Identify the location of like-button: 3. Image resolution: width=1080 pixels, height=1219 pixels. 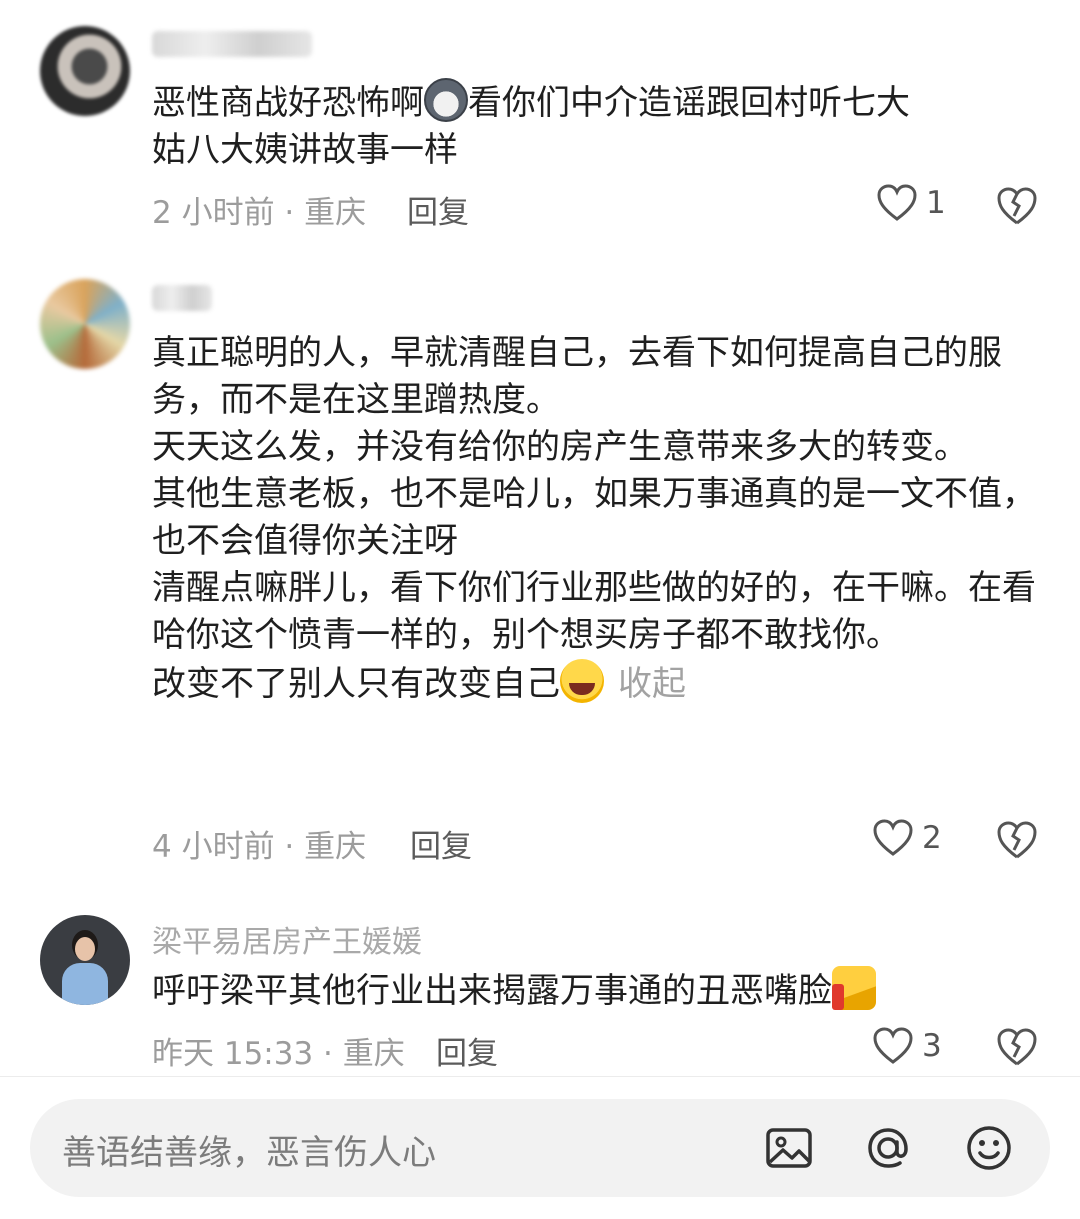
(907, 1046).